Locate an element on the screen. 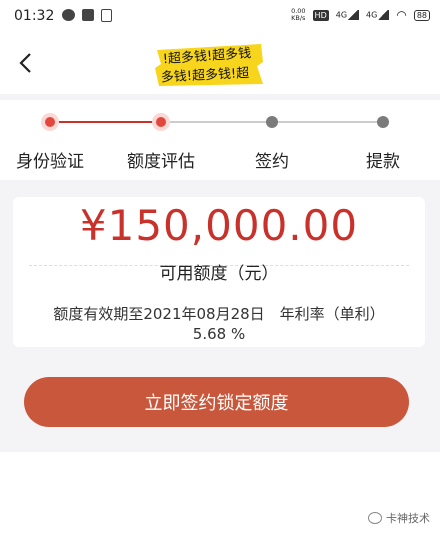 The height and width of the screenshot is (536, 440). wechat-icon is located at coordinates (68, 15).